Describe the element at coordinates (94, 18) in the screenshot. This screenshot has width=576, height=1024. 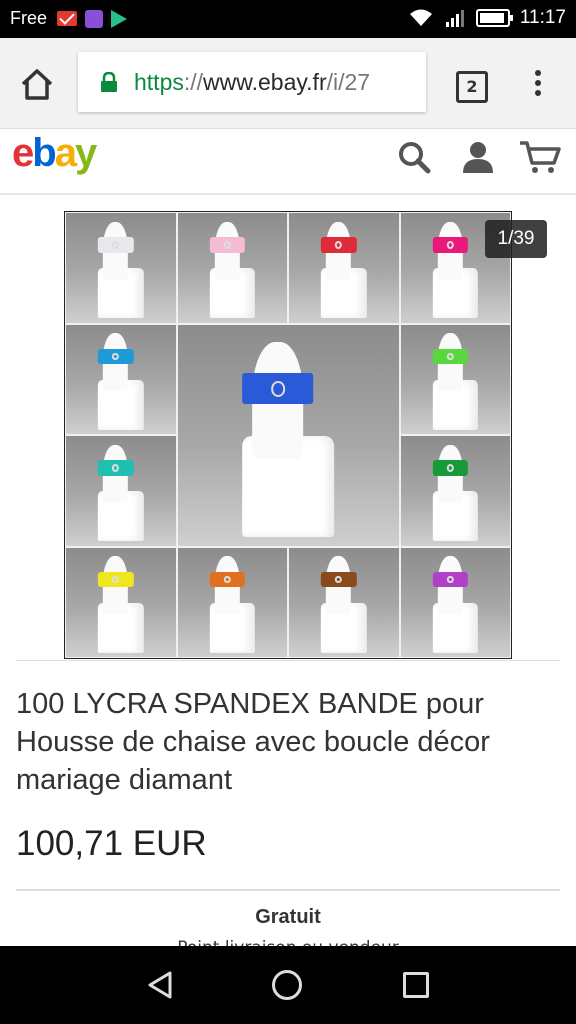
I see `notification-app-icon` at that location.